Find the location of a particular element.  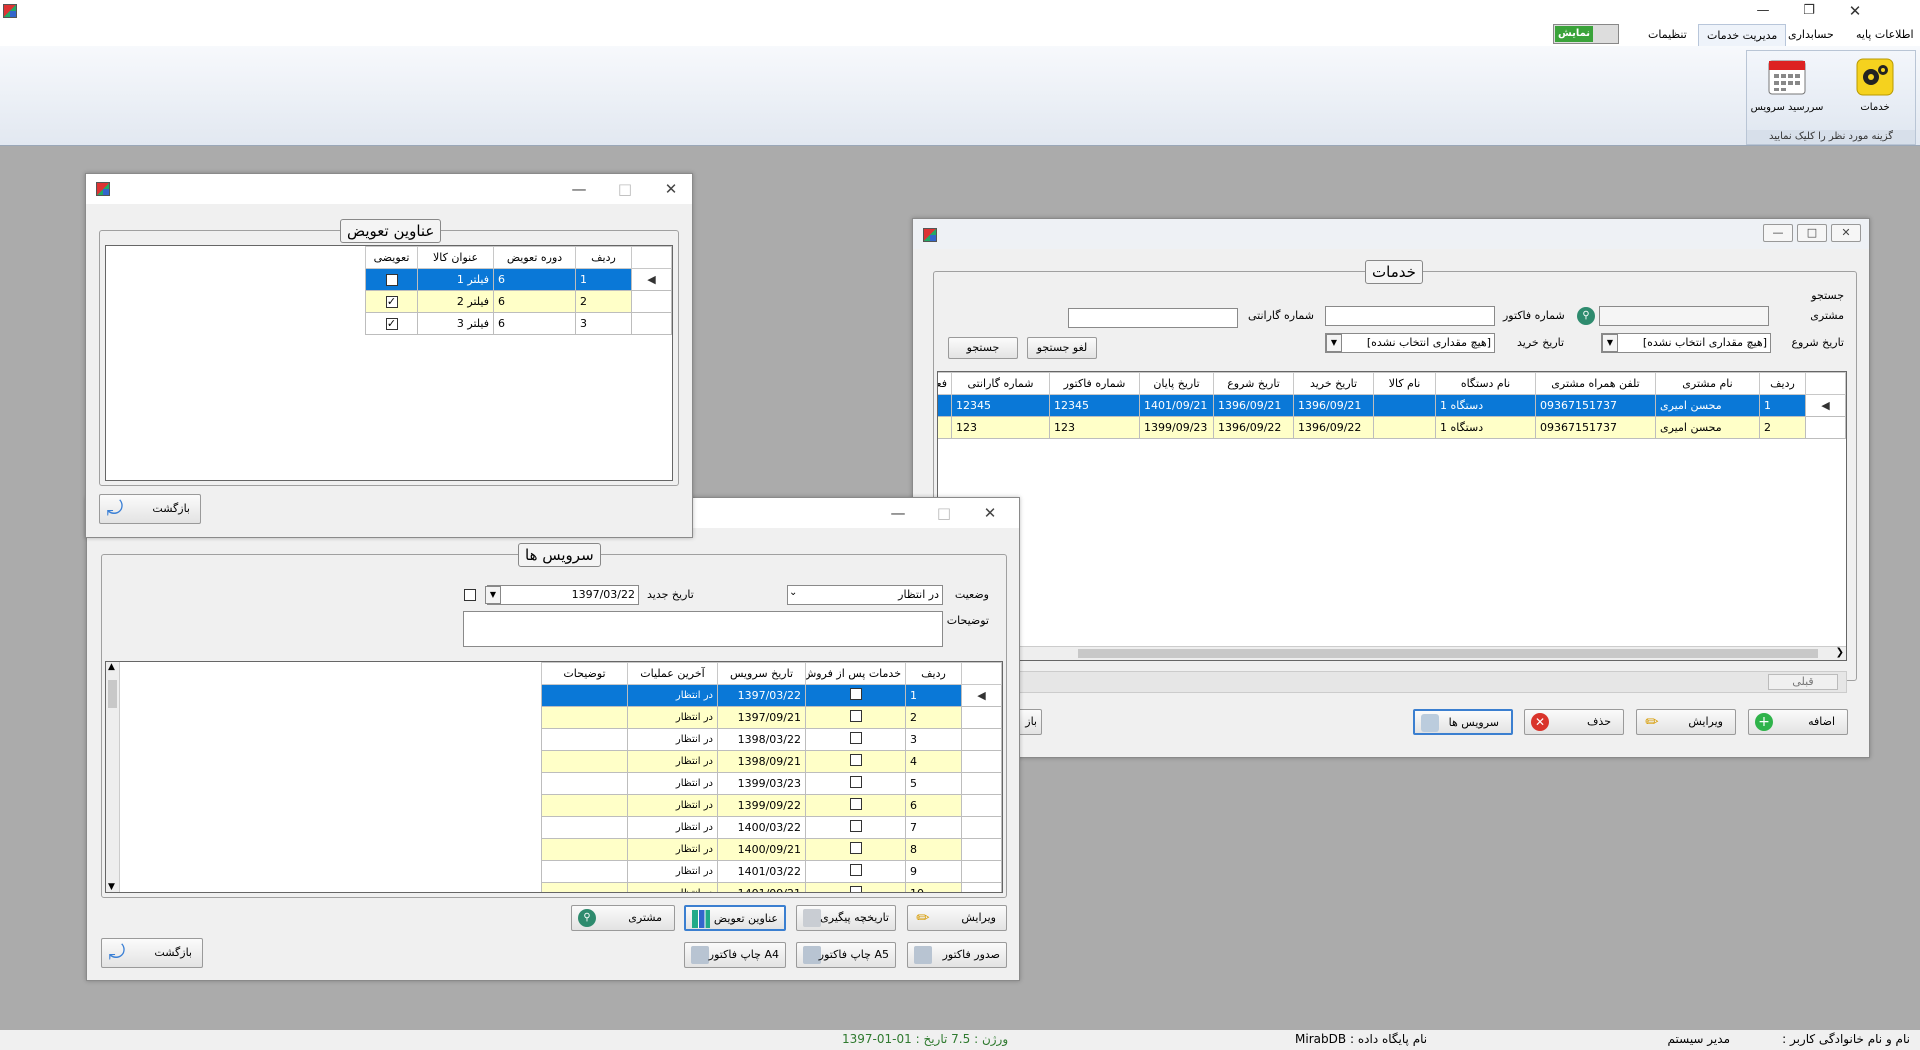

col-header: فعال/ is located at coordinates (945, 383).